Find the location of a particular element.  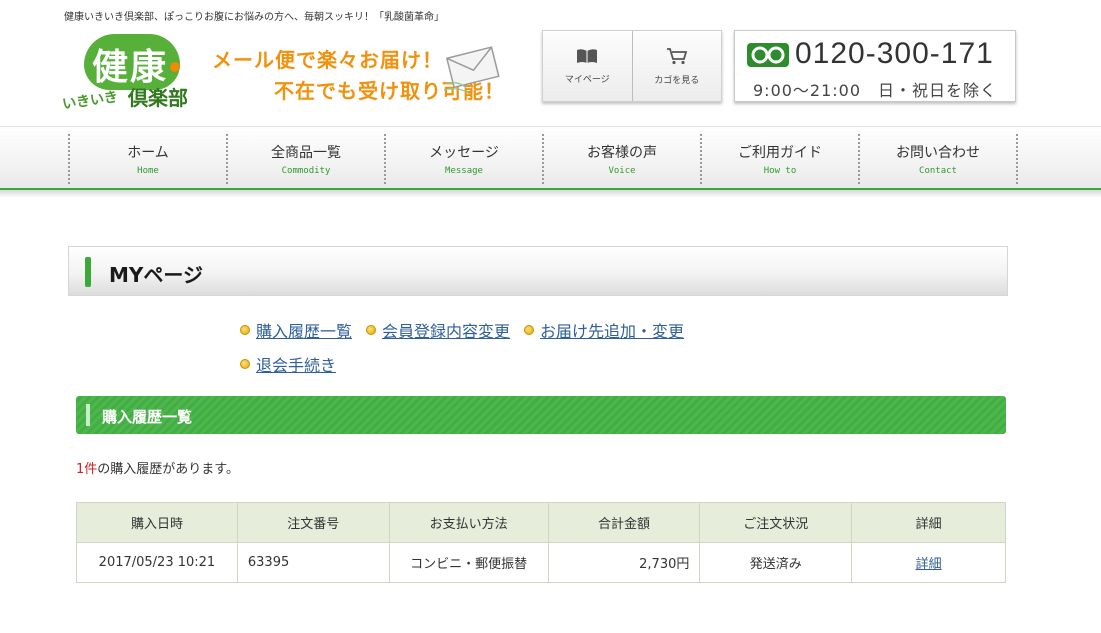

link-label: 退会手続き is located at coordinates (296, 365).